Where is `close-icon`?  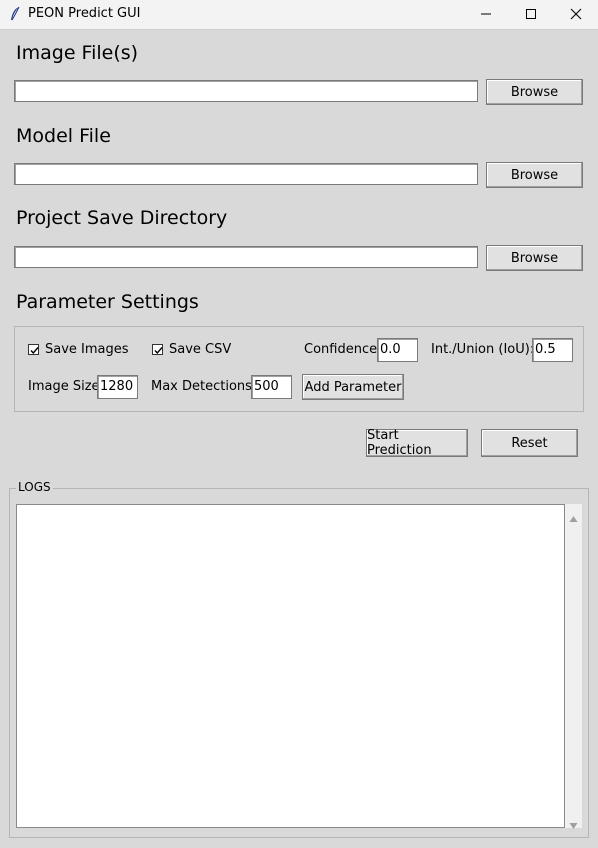
close-icon is located at coordinates (576, 14).